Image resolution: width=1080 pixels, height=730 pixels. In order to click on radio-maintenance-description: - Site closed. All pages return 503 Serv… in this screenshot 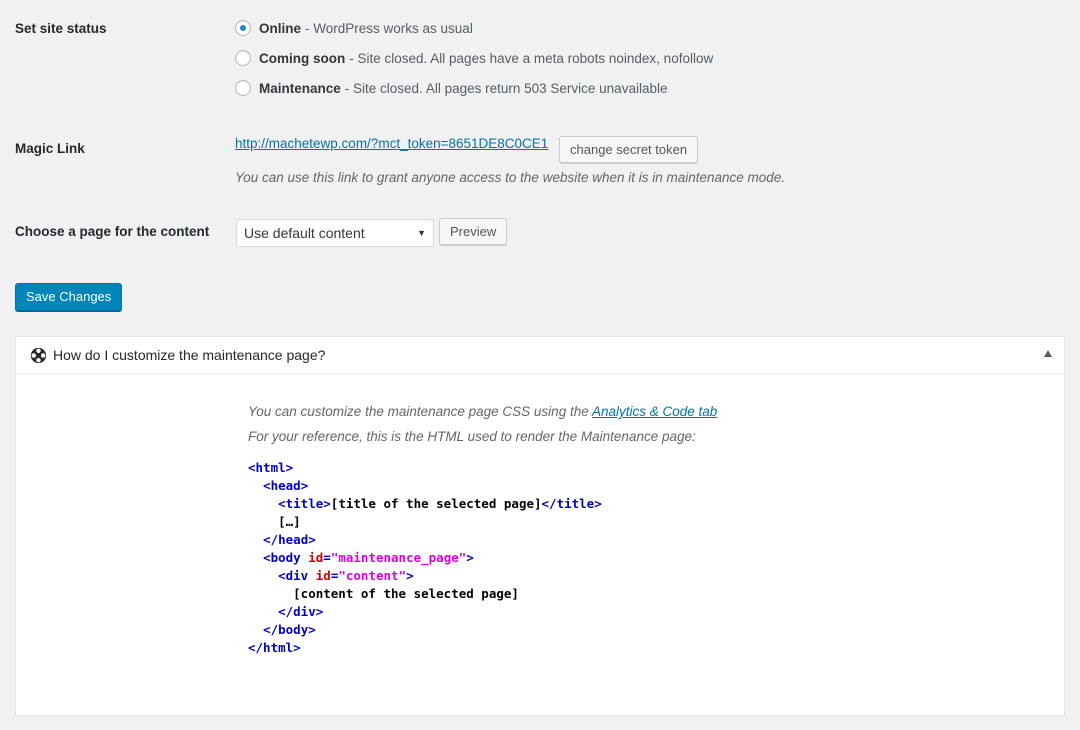, I will do `click(506, 88)`.